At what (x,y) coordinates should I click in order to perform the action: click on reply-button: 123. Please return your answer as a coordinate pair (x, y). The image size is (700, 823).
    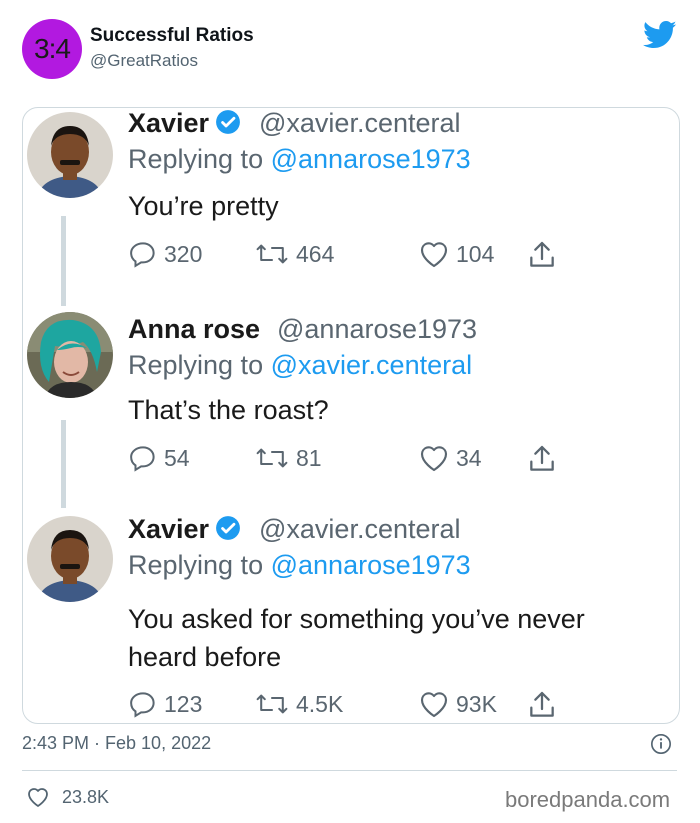
    Looking at the image, I should click on (165, 704).